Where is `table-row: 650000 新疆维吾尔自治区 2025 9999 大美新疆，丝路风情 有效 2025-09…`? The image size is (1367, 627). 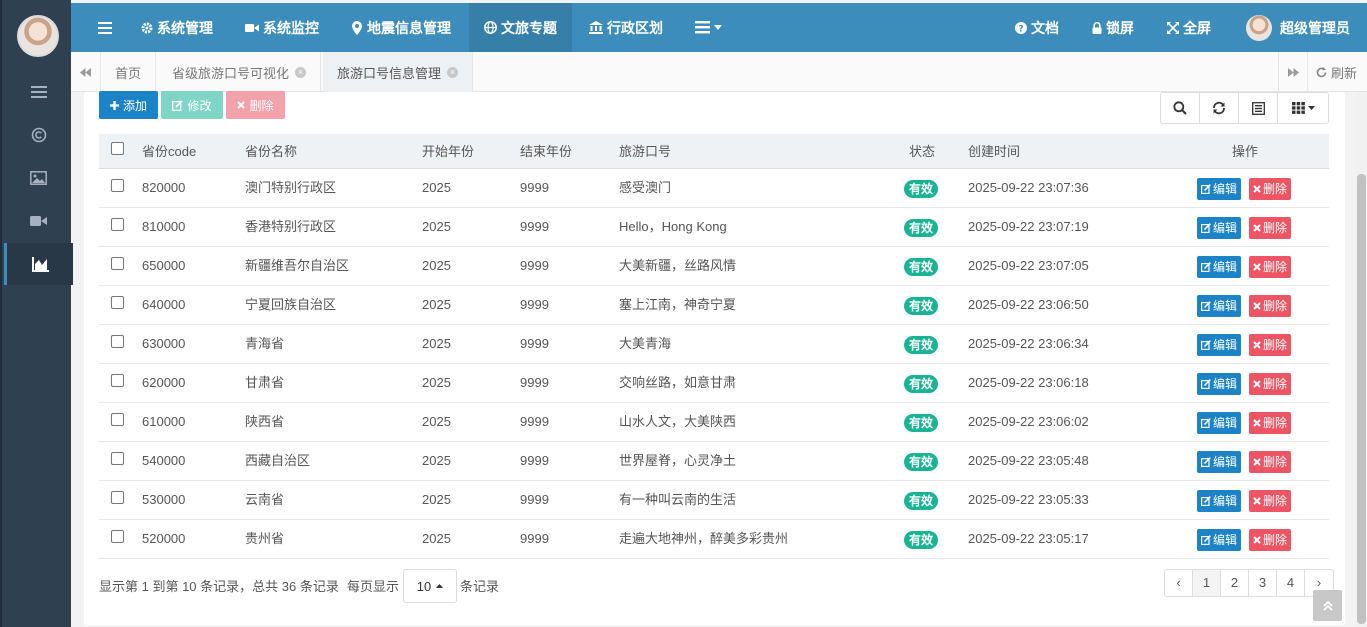
table-row: 650000 新疆维吾尔自治区 2025 9999 大美新疆，丝路风情 有效 2025-09… is located at coordinates (714, 266).